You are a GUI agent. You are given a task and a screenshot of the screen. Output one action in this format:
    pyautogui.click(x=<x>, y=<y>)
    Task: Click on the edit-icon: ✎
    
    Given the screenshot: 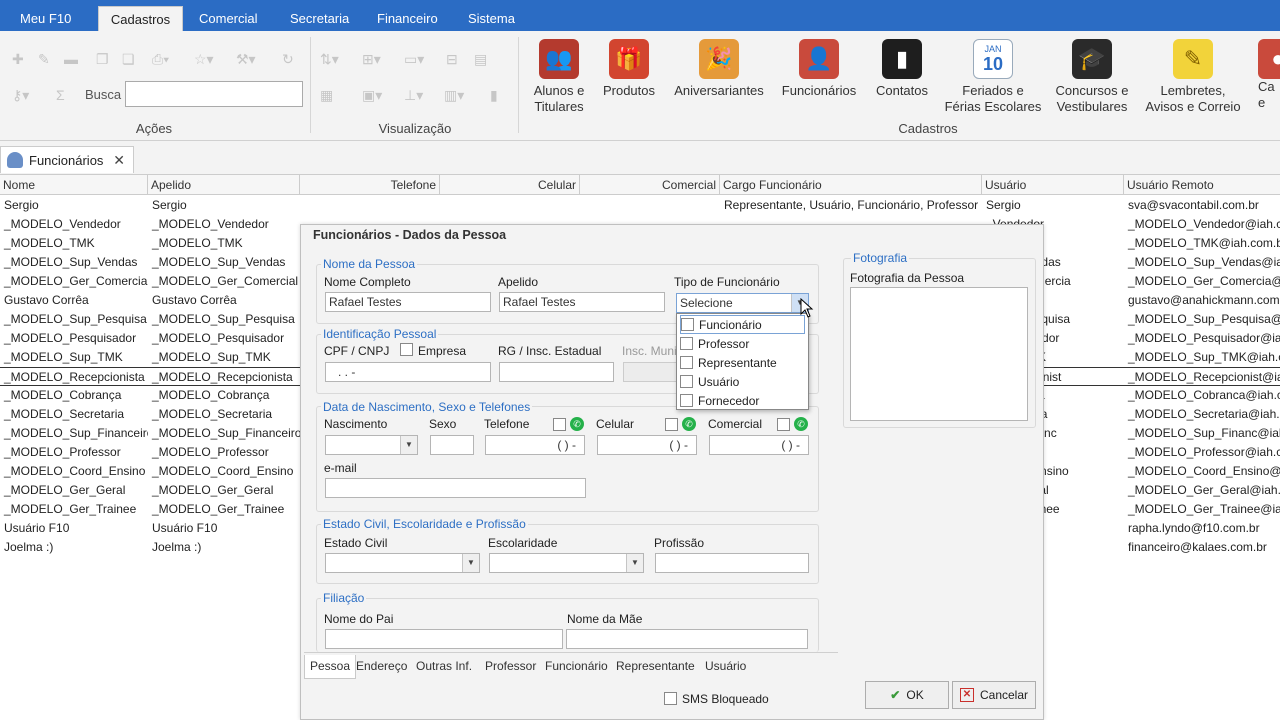 What is the action you would take?
    pyautogui.click(x=44, y=59)
    